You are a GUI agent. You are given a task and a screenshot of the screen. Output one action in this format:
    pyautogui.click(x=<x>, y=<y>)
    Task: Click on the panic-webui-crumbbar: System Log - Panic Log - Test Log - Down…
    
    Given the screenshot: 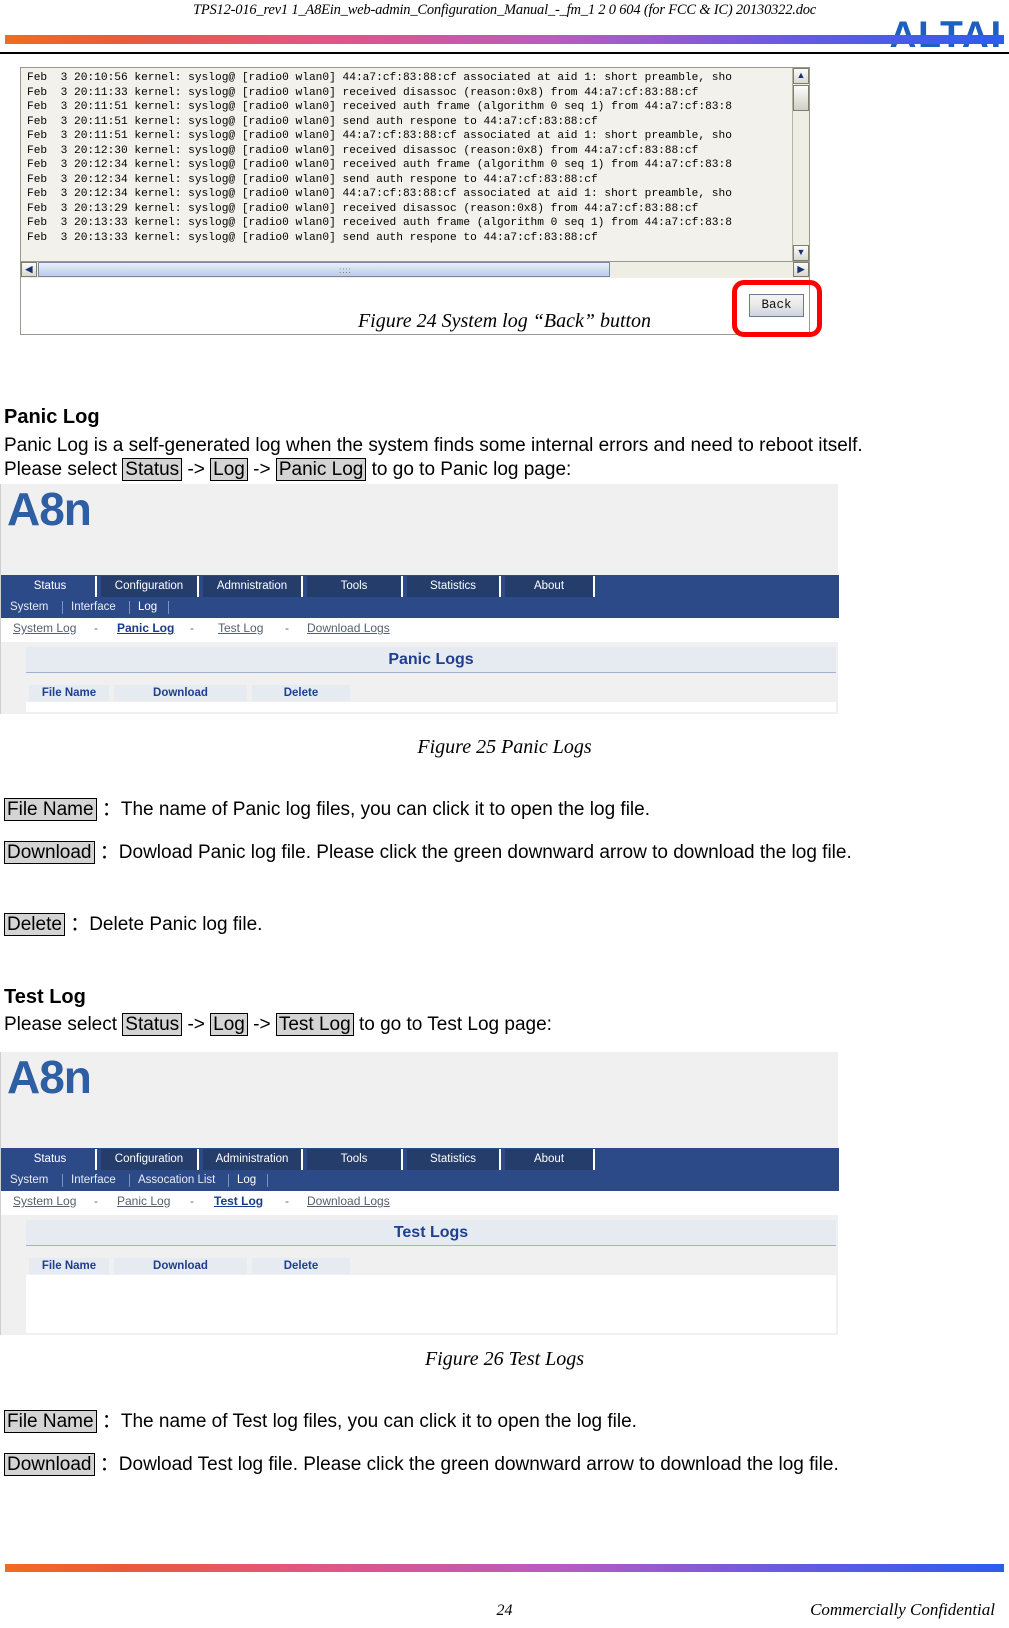 What is the action you would take?
    pyautogui.click(x=420, y=630)
    